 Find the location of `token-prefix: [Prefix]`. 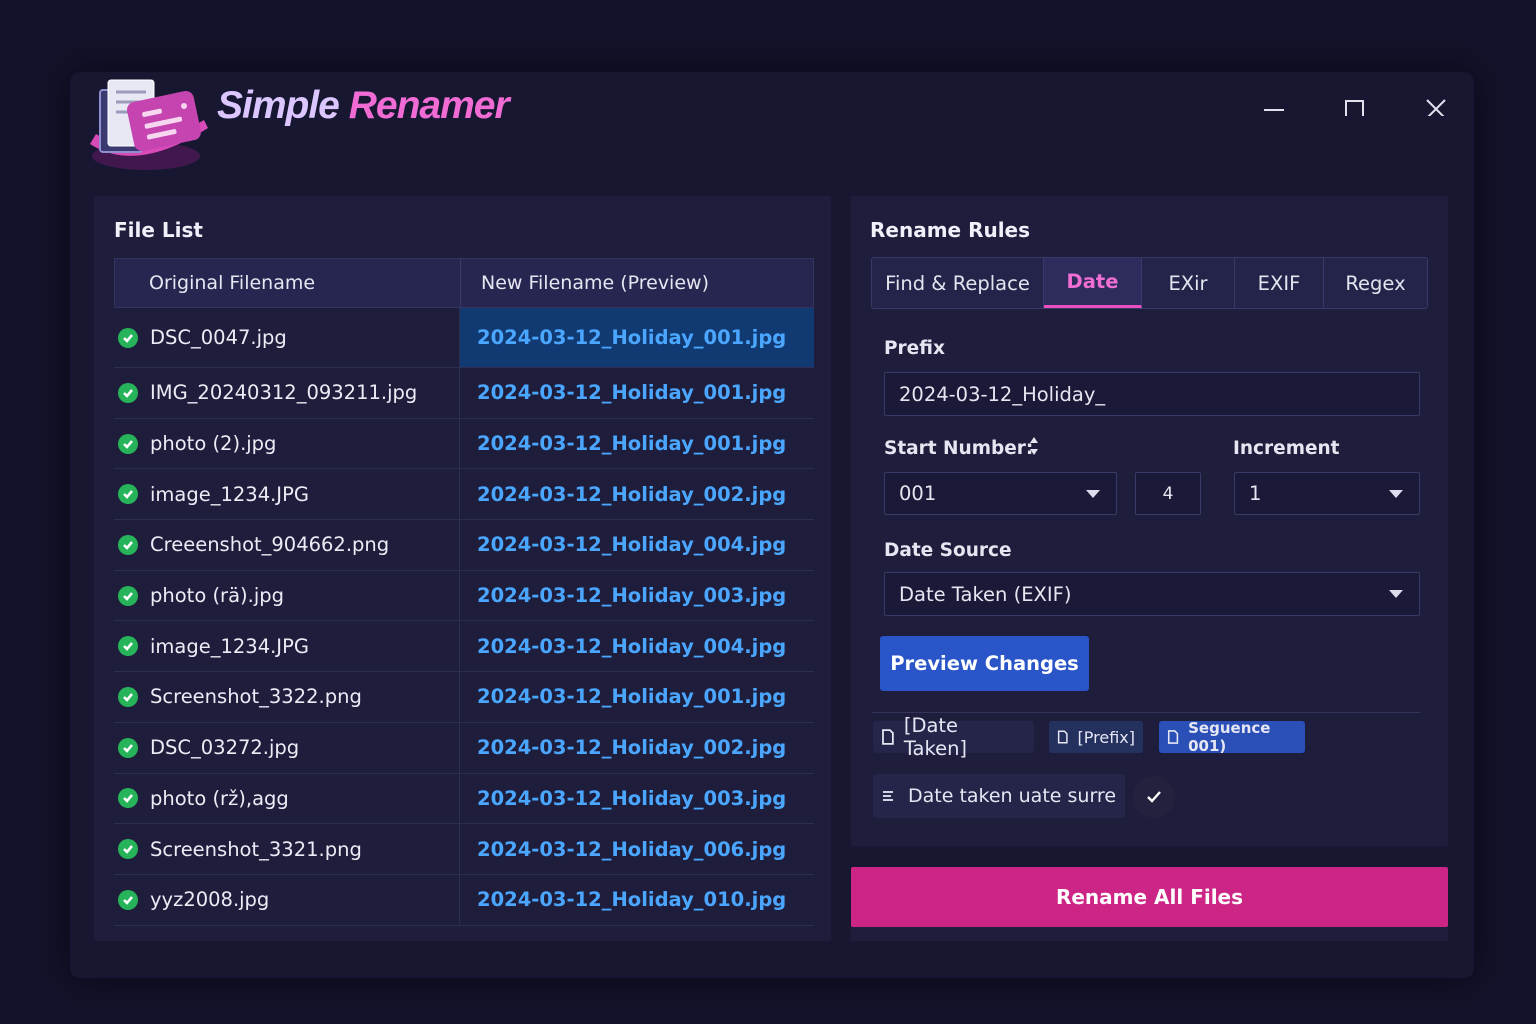

token-prefix: [Prefix] is located at coordinates (1096, 737).